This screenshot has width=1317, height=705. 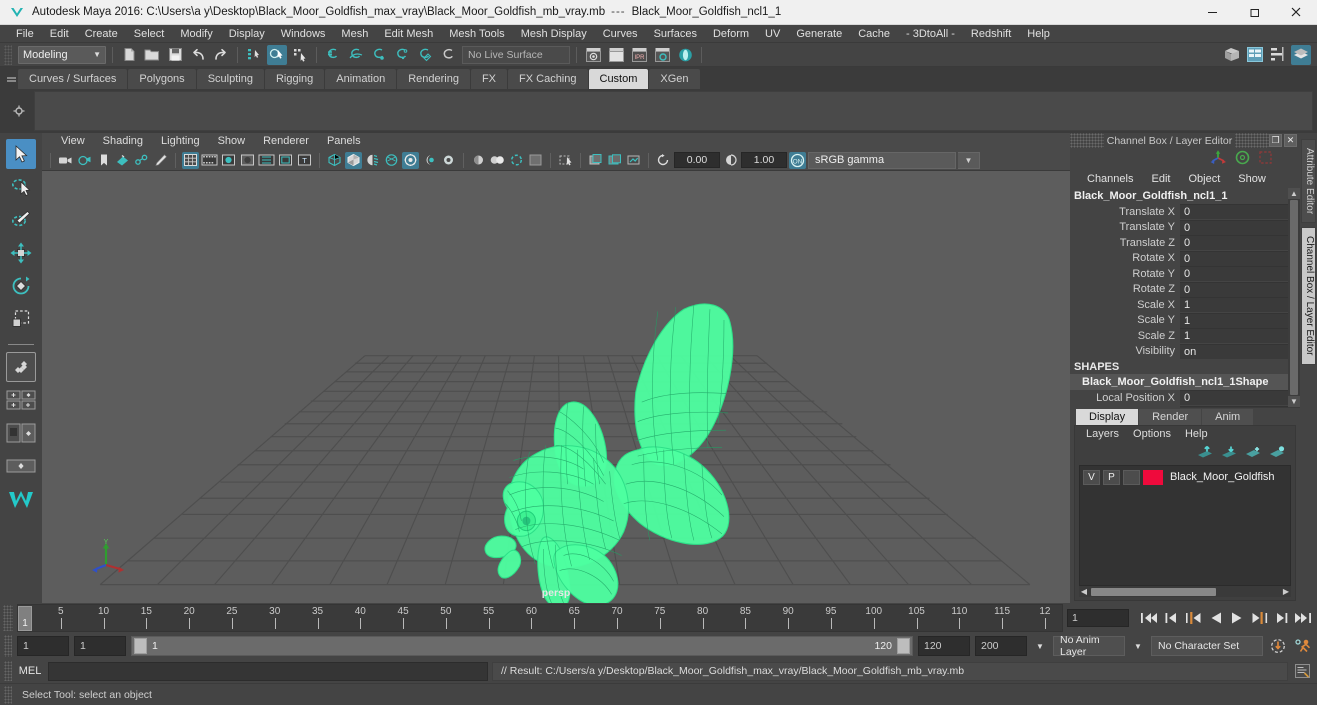 I want to click on range-slider-right-handle, so click(x=903, y=646).